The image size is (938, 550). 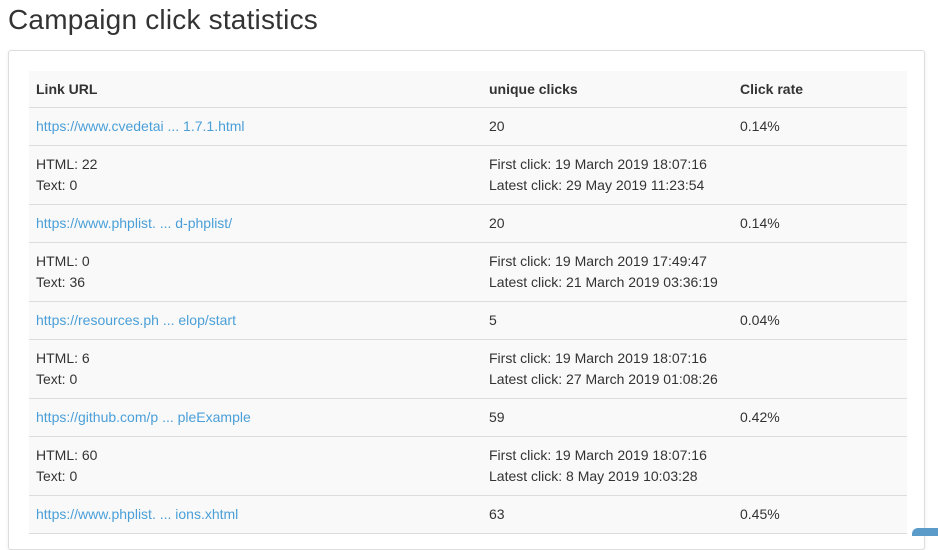 I want to click on click-rate-cell: 0.42%, so click(x=820, y=418).